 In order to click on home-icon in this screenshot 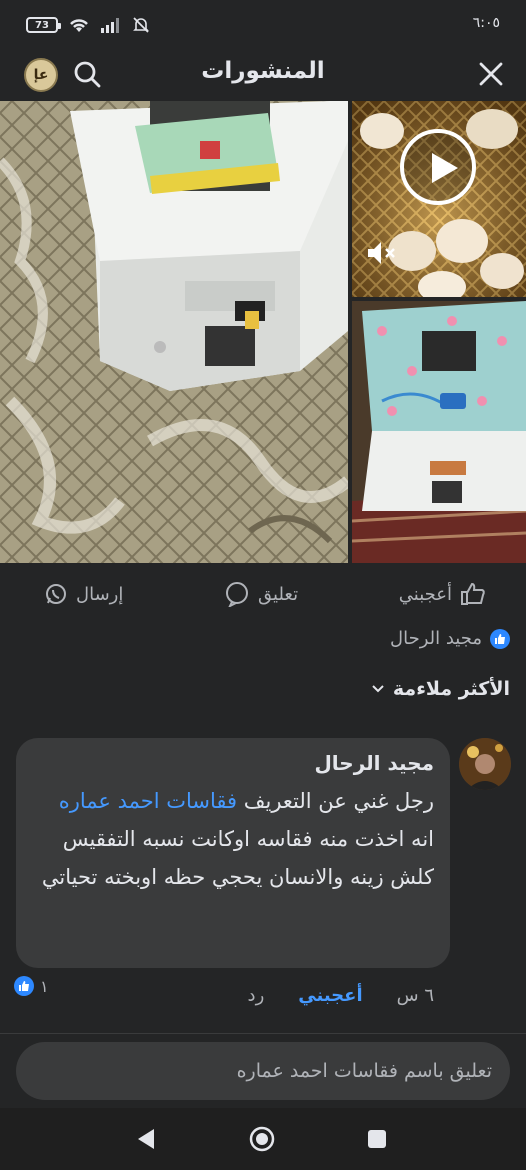, I will do `click(262, 1139)`.